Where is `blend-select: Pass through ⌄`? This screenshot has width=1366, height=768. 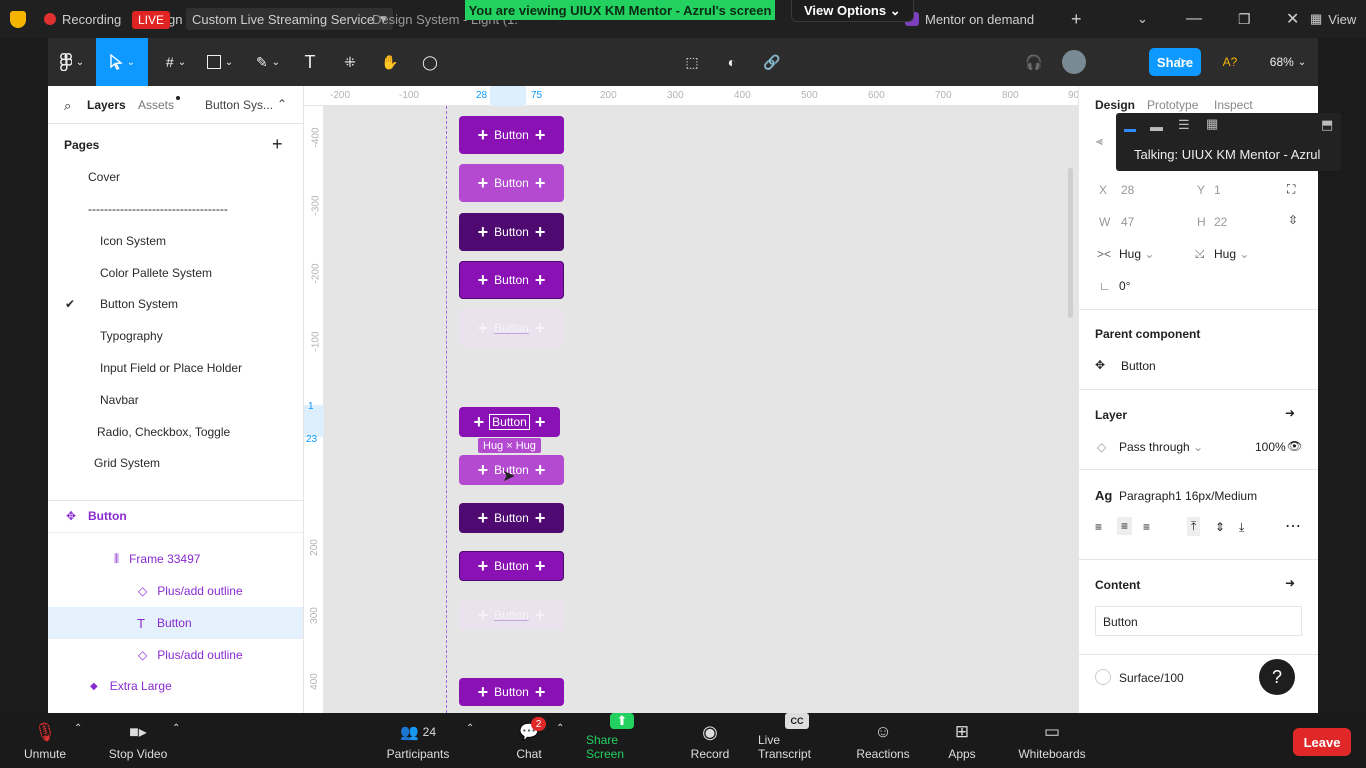 blend-select: Pass through ⌄ is located at coordinates (1161, 447).